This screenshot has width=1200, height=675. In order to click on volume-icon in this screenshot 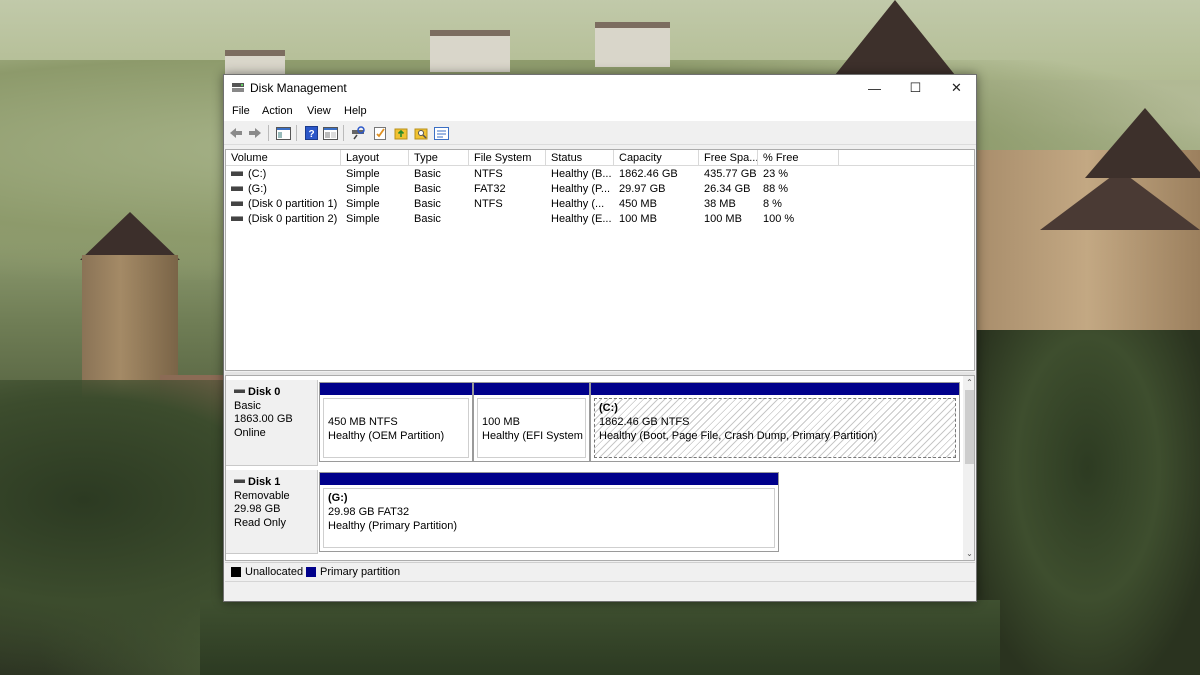, I will do `click(237, 173)`.